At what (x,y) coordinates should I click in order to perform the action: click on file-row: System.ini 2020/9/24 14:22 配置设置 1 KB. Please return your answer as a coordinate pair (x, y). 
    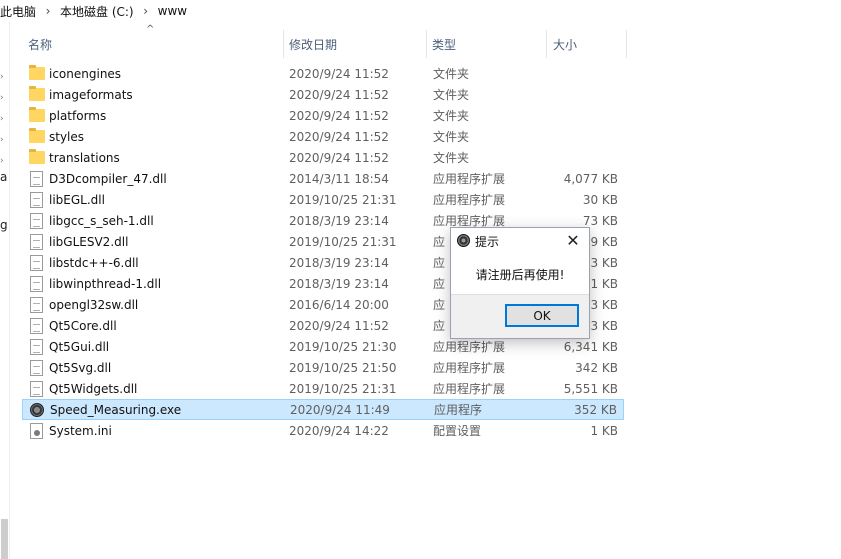
    Looking at the image, I should click on (323, 430).